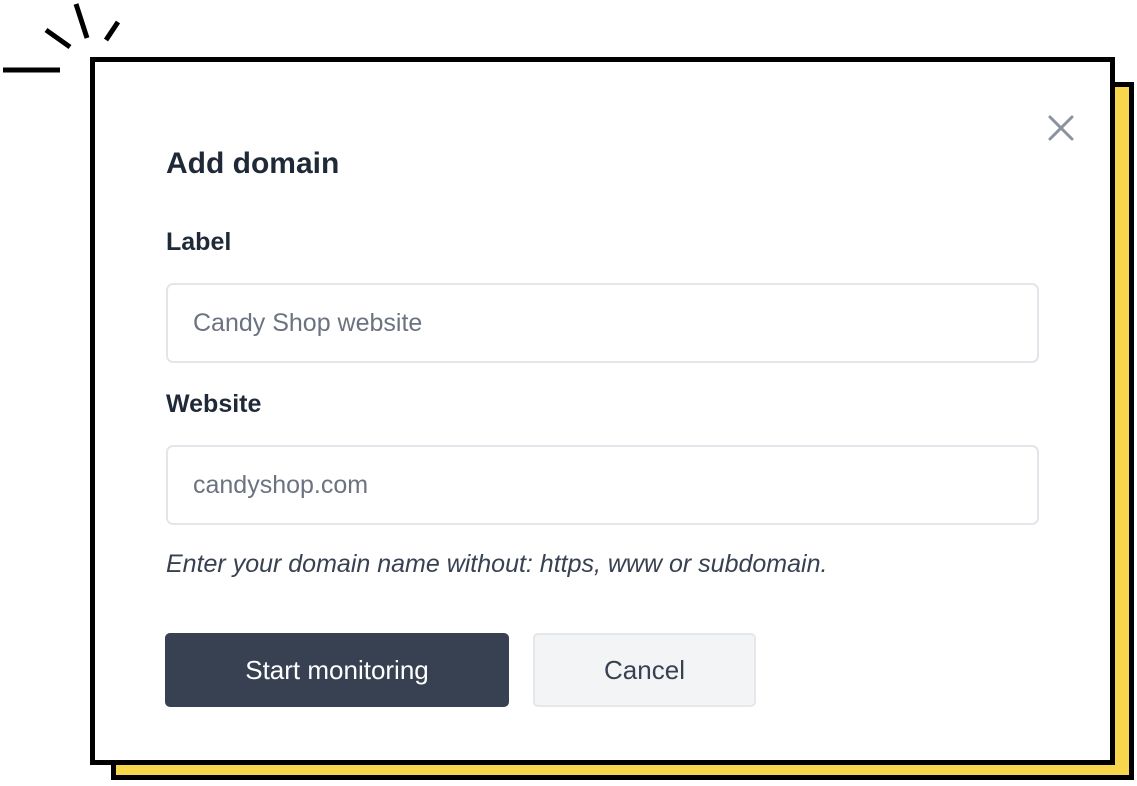 This screenshot has height=786, width=1137. Describe the element at coordinates (214, 404) in the screenshot. I see `website-field-label: Website` at that location.